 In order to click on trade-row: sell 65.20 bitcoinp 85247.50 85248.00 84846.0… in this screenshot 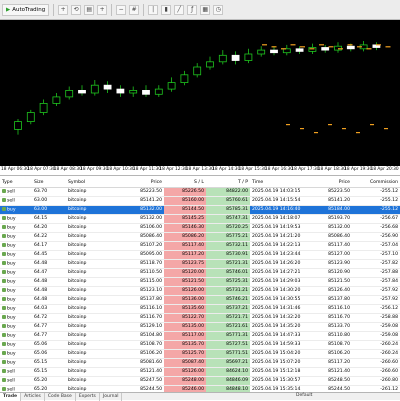, I will do `click(200, 381)`.